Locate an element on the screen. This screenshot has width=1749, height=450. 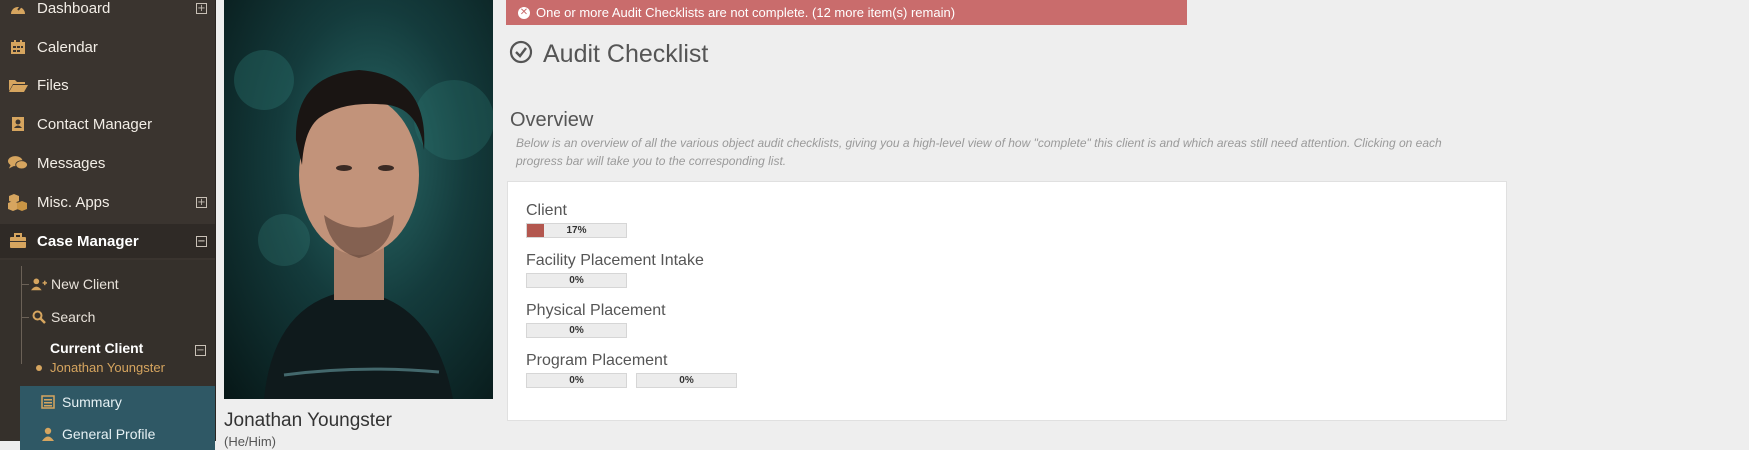
list-icon is located at coordinates (48, 402).